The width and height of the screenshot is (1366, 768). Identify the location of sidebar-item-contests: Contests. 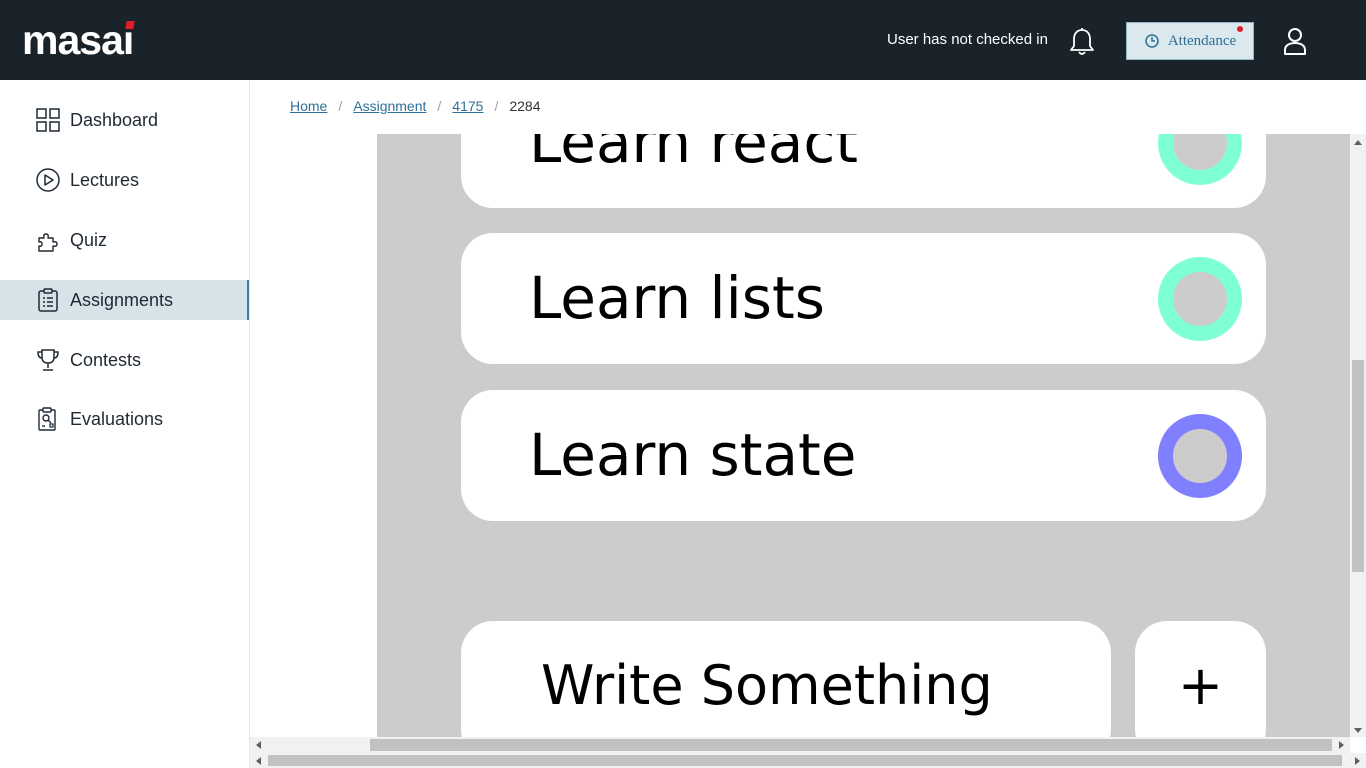
(124, 360).